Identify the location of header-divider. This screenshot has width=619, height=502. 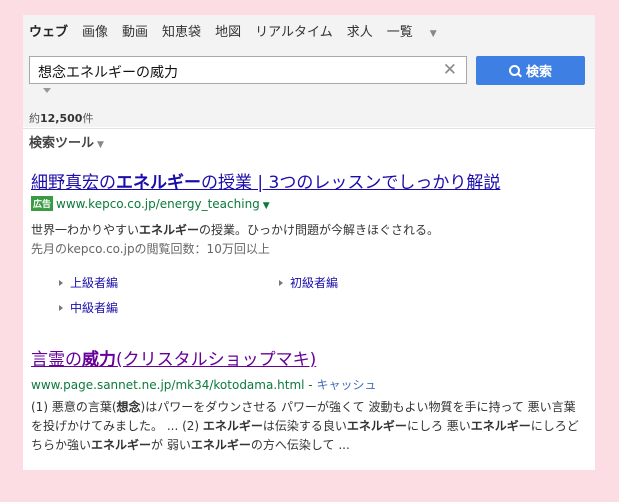
(309, 128).